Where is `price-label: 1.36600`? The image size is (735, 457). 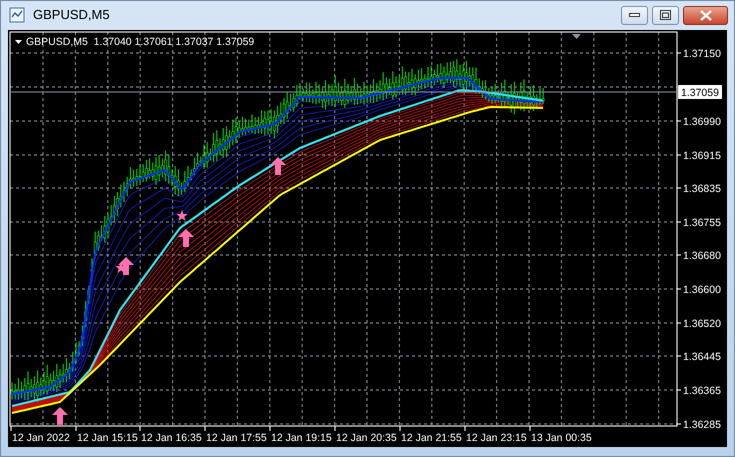 price-label: 1.36600 is located at coordinates (702, 290).